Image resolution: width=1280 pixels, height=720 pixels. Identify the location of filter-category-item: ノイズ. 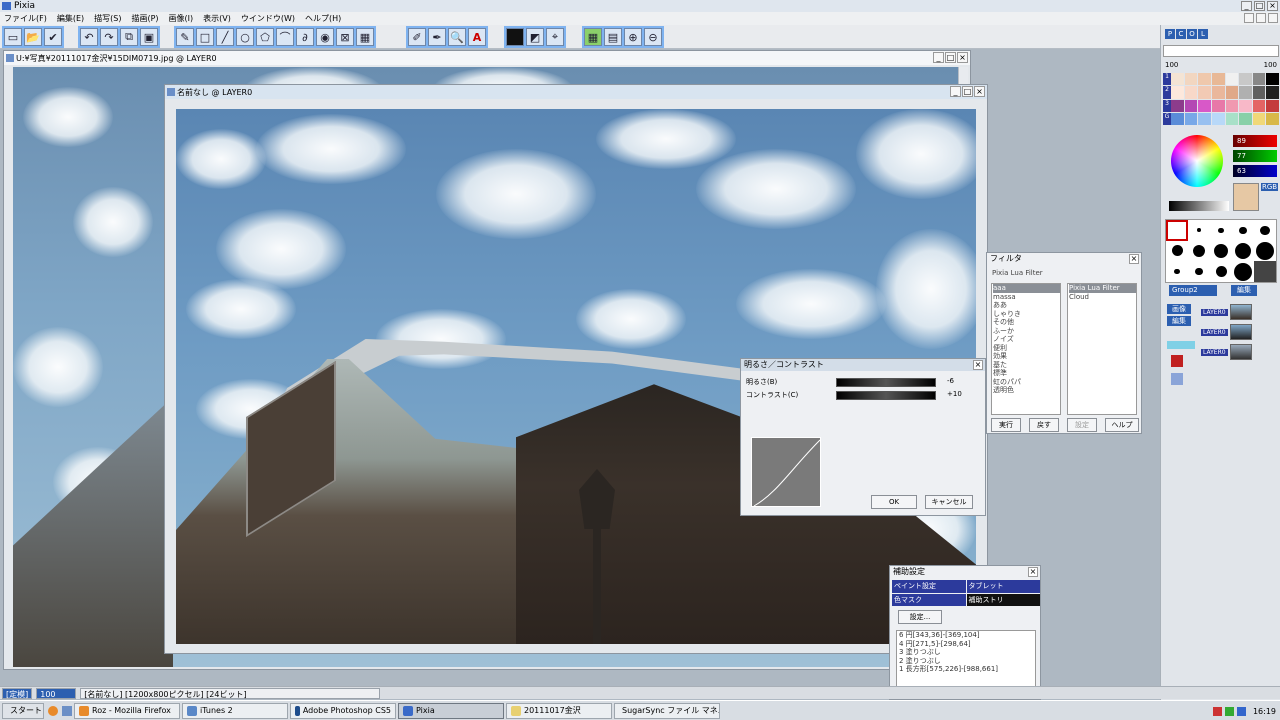
(1026, 339).